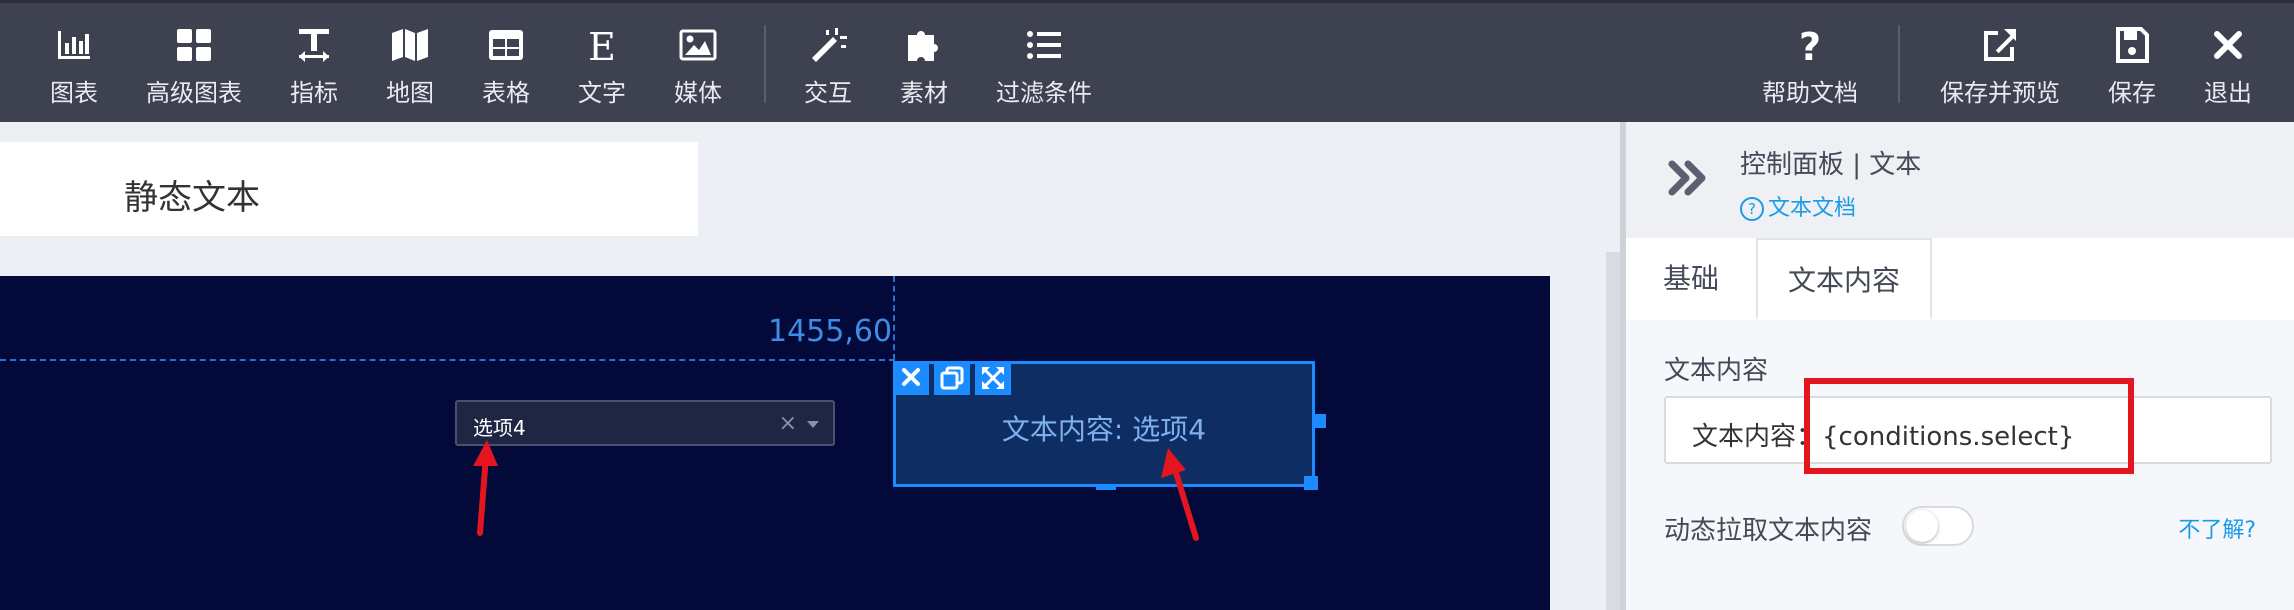 The height and width of the screenshot is (610, 2294). What do you see at coordinates (192, 198) in the screenshot?
I see `page-title: 静态文本` at bounding box center [192, 198].